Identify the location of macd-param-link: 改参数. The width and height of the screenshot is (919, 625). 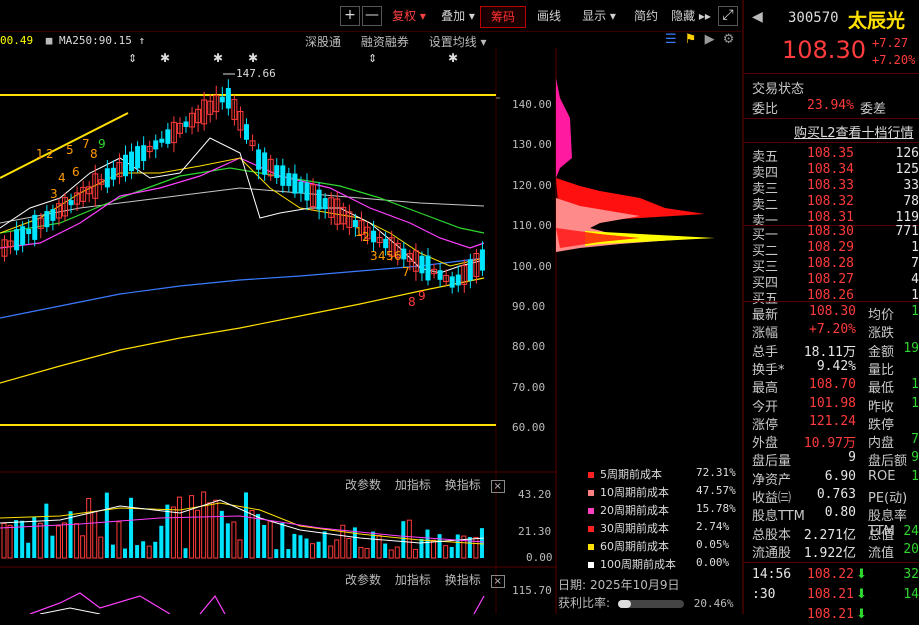
(363, 580).